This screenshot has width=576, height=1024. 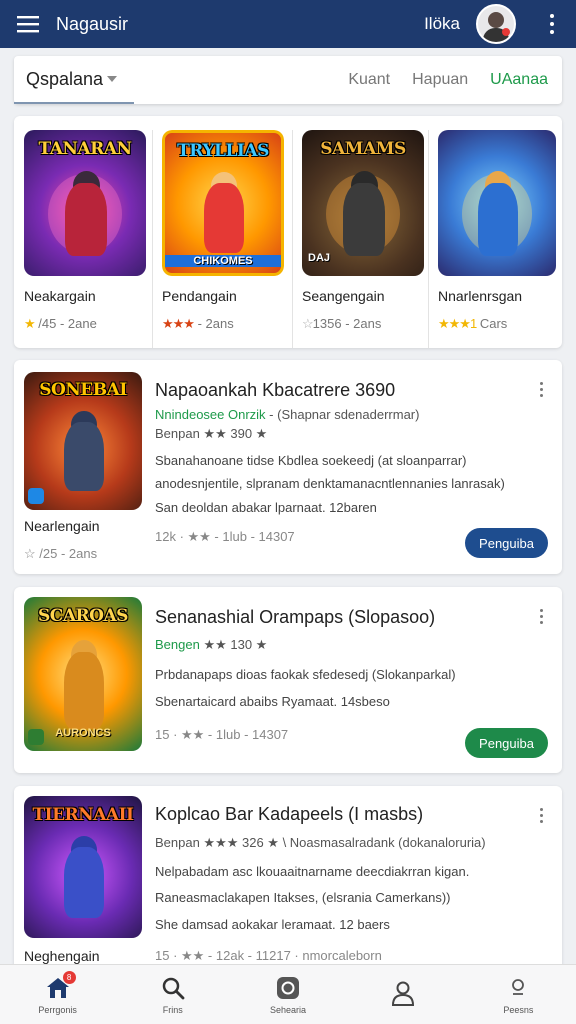 What do you see at coordinates (60, 985) in the screenshot?
I see `home-icon: 8` at bounding box center [60, 985].